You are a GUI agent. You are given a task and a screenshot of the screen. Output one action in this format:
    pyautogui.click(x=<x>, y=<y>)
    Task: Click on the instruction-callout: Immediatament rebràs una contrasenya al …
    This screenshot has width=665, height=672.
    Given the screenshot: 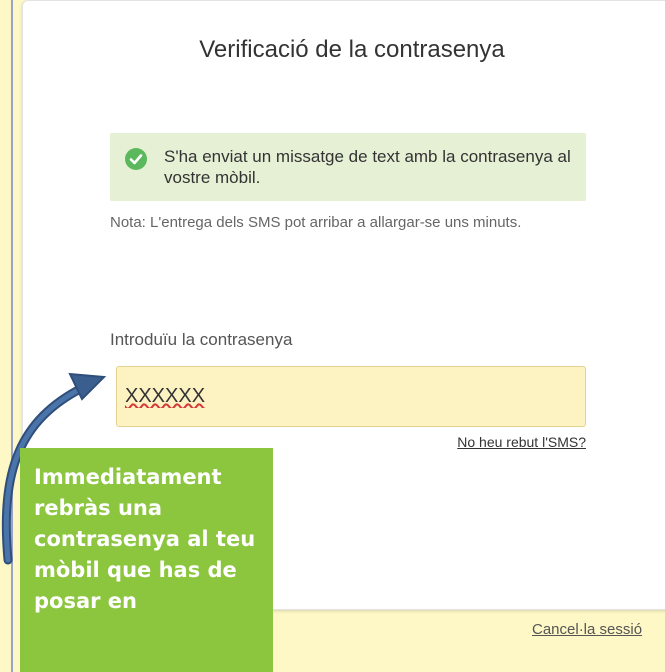 What is the action you would take?
    pyautogui.click(x=146, y=560)
    